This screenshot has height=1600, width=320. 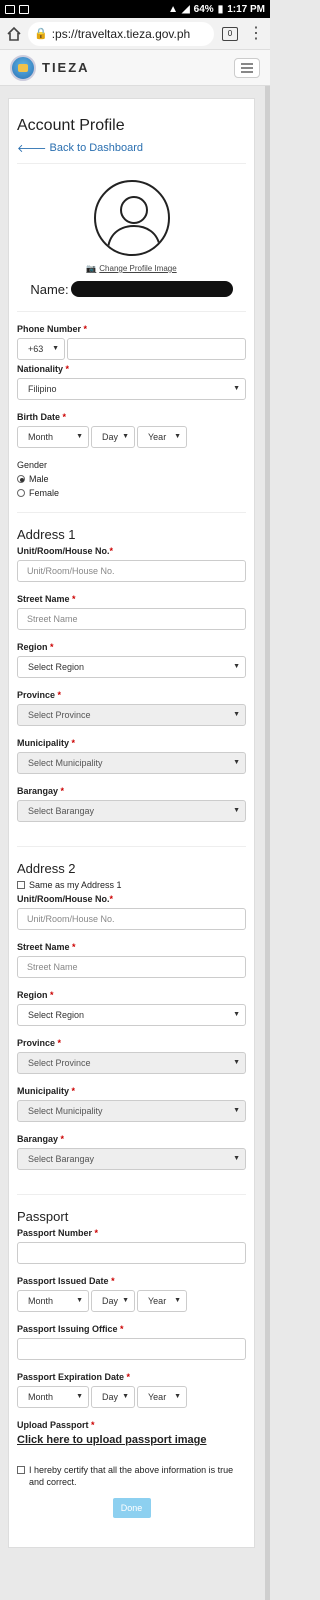 I want to click on status-bar: ▲ ◢ 64% ▮ 1:17 PM, so click(x=135, y=9).